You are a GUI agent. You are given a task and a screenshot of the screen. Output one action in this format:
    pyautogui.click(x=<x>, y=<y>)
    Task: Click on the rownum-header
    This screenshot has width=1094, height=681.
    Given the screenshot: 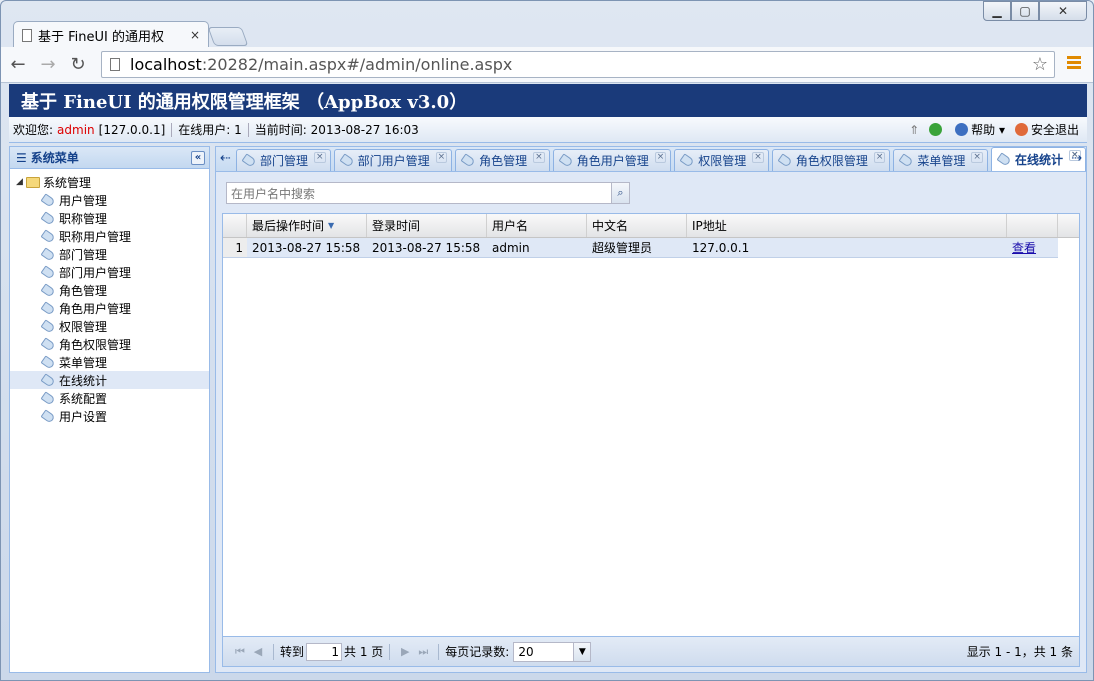 What is the action you would take?
    pyautogui.click(x=235, y=225)
    